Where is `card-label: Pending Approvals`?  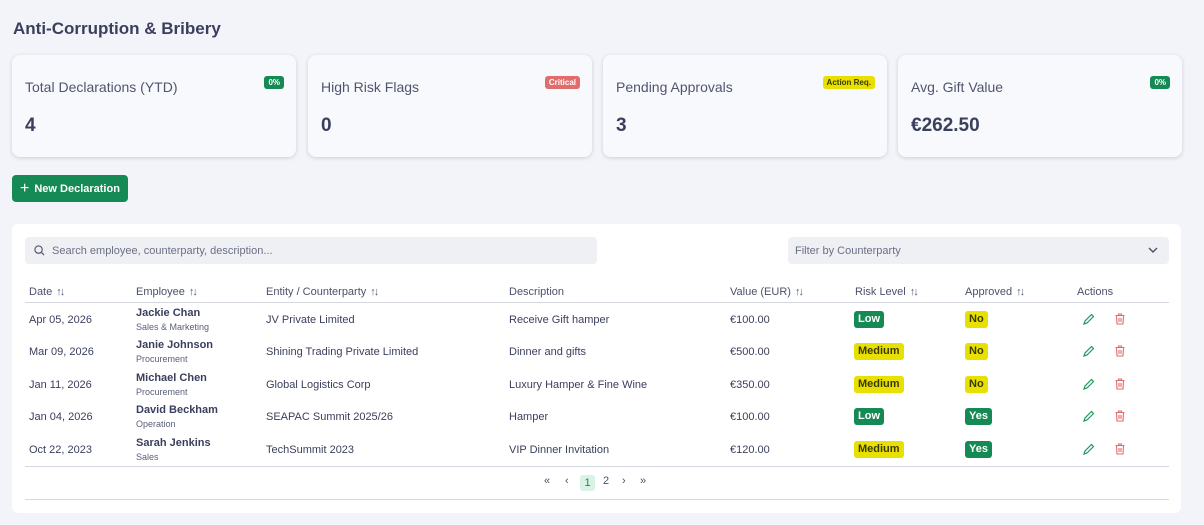
card-label: Pending Approvals is located at coordinates (674, 87).